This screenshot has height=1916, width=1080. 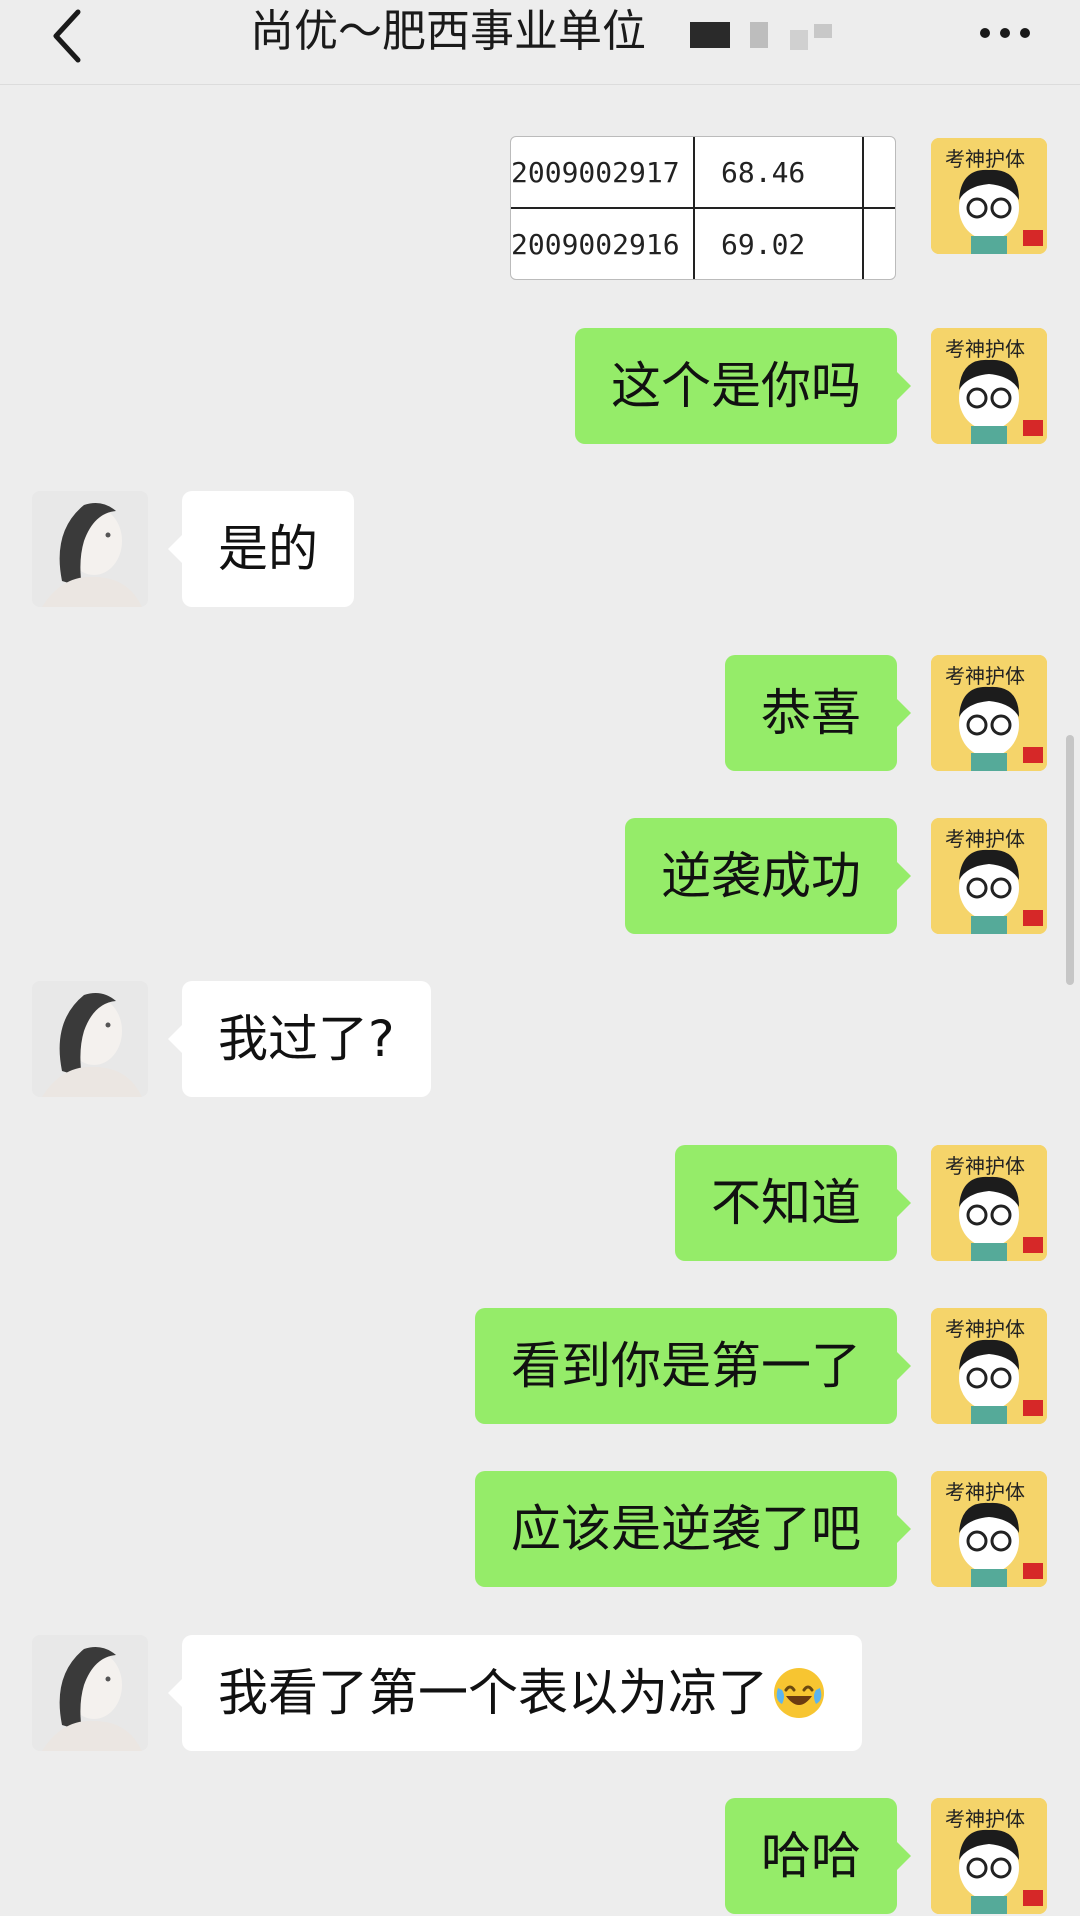 I want to click on table-row: 2009002917 68.46, so click(x=703, y=173).